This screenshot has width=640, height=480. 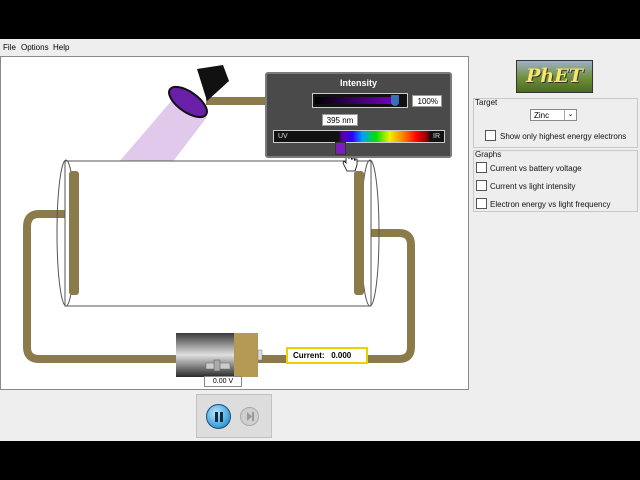 I want to click on graph-checkbox-current-intensity, so click(x=481, y=185).